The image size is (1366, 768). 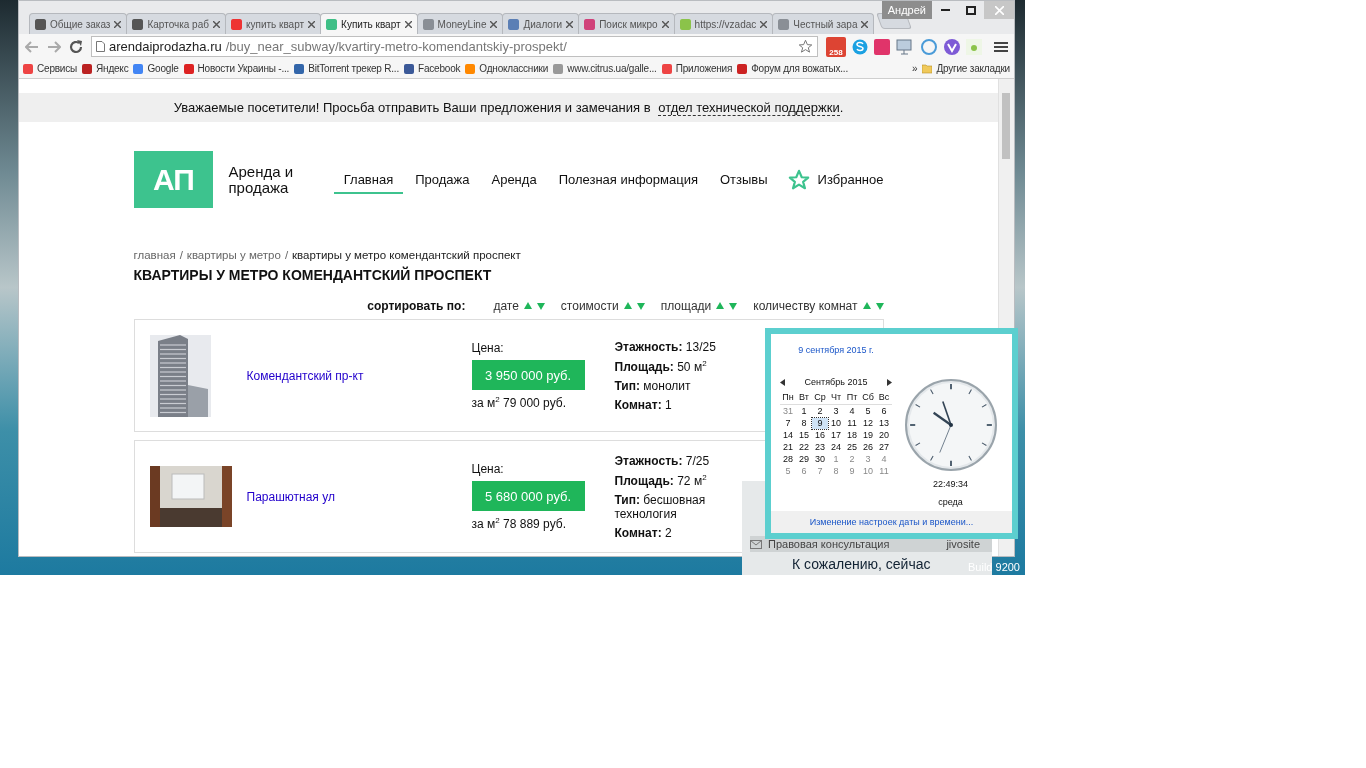 I want to click on support-link: отдел технической поддержки, so click(x=749, y=108).